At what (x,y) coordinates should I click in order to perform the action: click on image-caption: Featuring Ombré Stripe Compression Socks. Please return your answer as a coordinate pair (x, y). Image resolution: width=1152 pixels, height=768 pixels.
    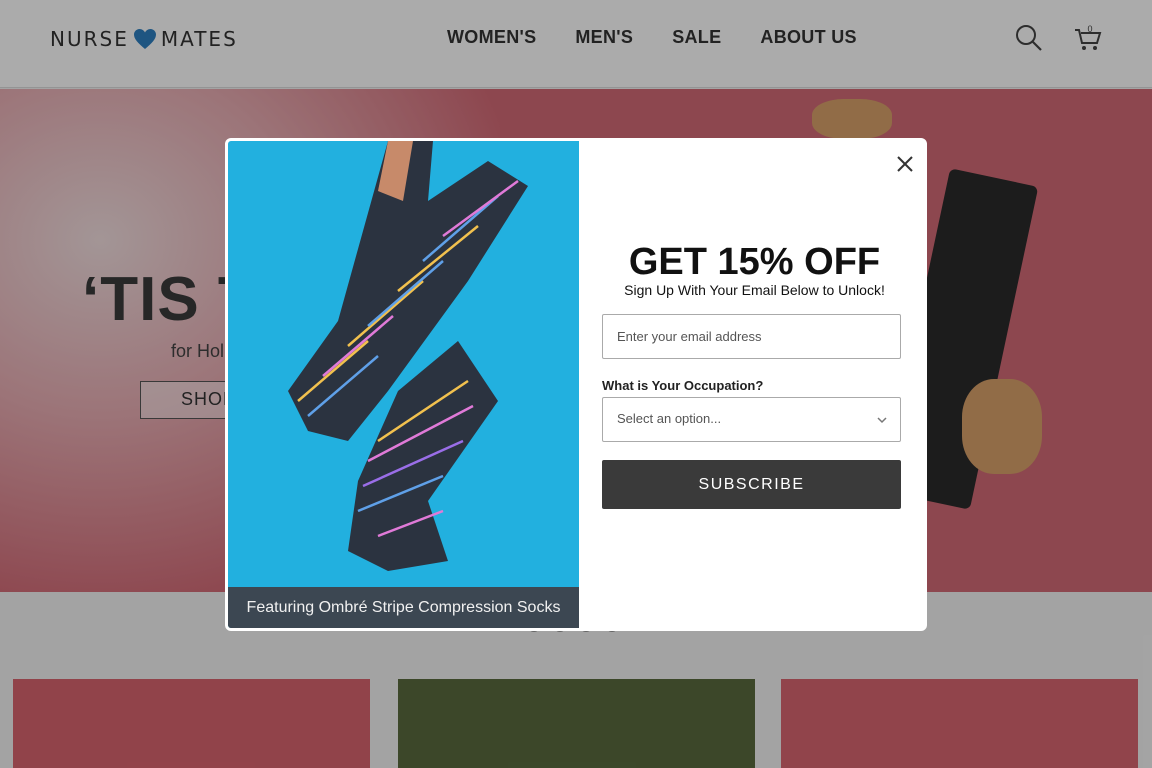
    Looking at the image, I should click on (403, 607).